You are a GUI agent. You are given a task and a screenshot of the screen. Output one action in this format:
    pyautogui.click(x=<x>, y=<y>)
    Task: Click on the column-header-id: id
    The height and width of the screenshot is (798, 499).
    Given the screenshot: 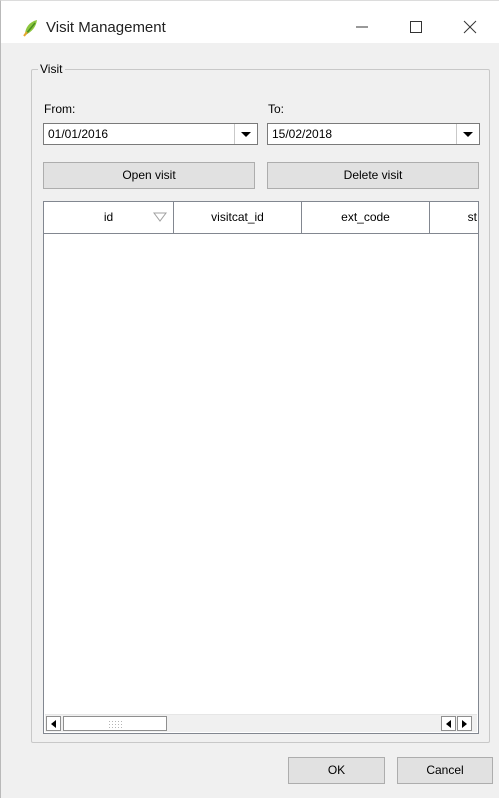 What is the action you would take?
    pyautogui.click(x=109, y=217)
    